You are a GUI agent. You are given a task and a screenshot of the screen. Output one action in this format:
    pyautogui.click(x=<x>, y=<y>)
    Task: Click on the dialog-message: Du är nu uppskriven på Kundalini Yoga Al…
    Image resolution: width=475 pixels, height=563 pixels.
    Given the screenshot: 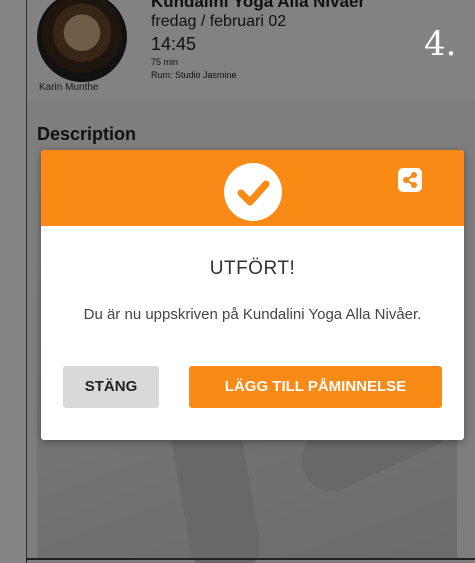 What is the action you would take?
    pyautogui.click(x=252, y=314)
    